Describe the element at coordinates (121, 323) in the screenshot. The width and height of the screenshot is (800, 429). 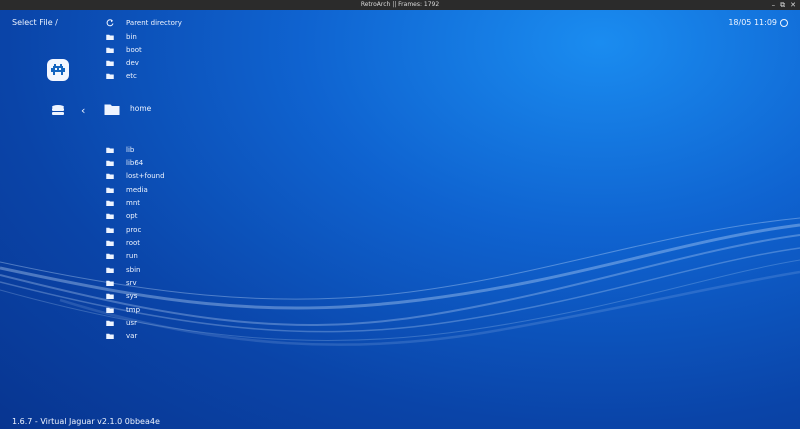
I see `list-item: usr` at that location.